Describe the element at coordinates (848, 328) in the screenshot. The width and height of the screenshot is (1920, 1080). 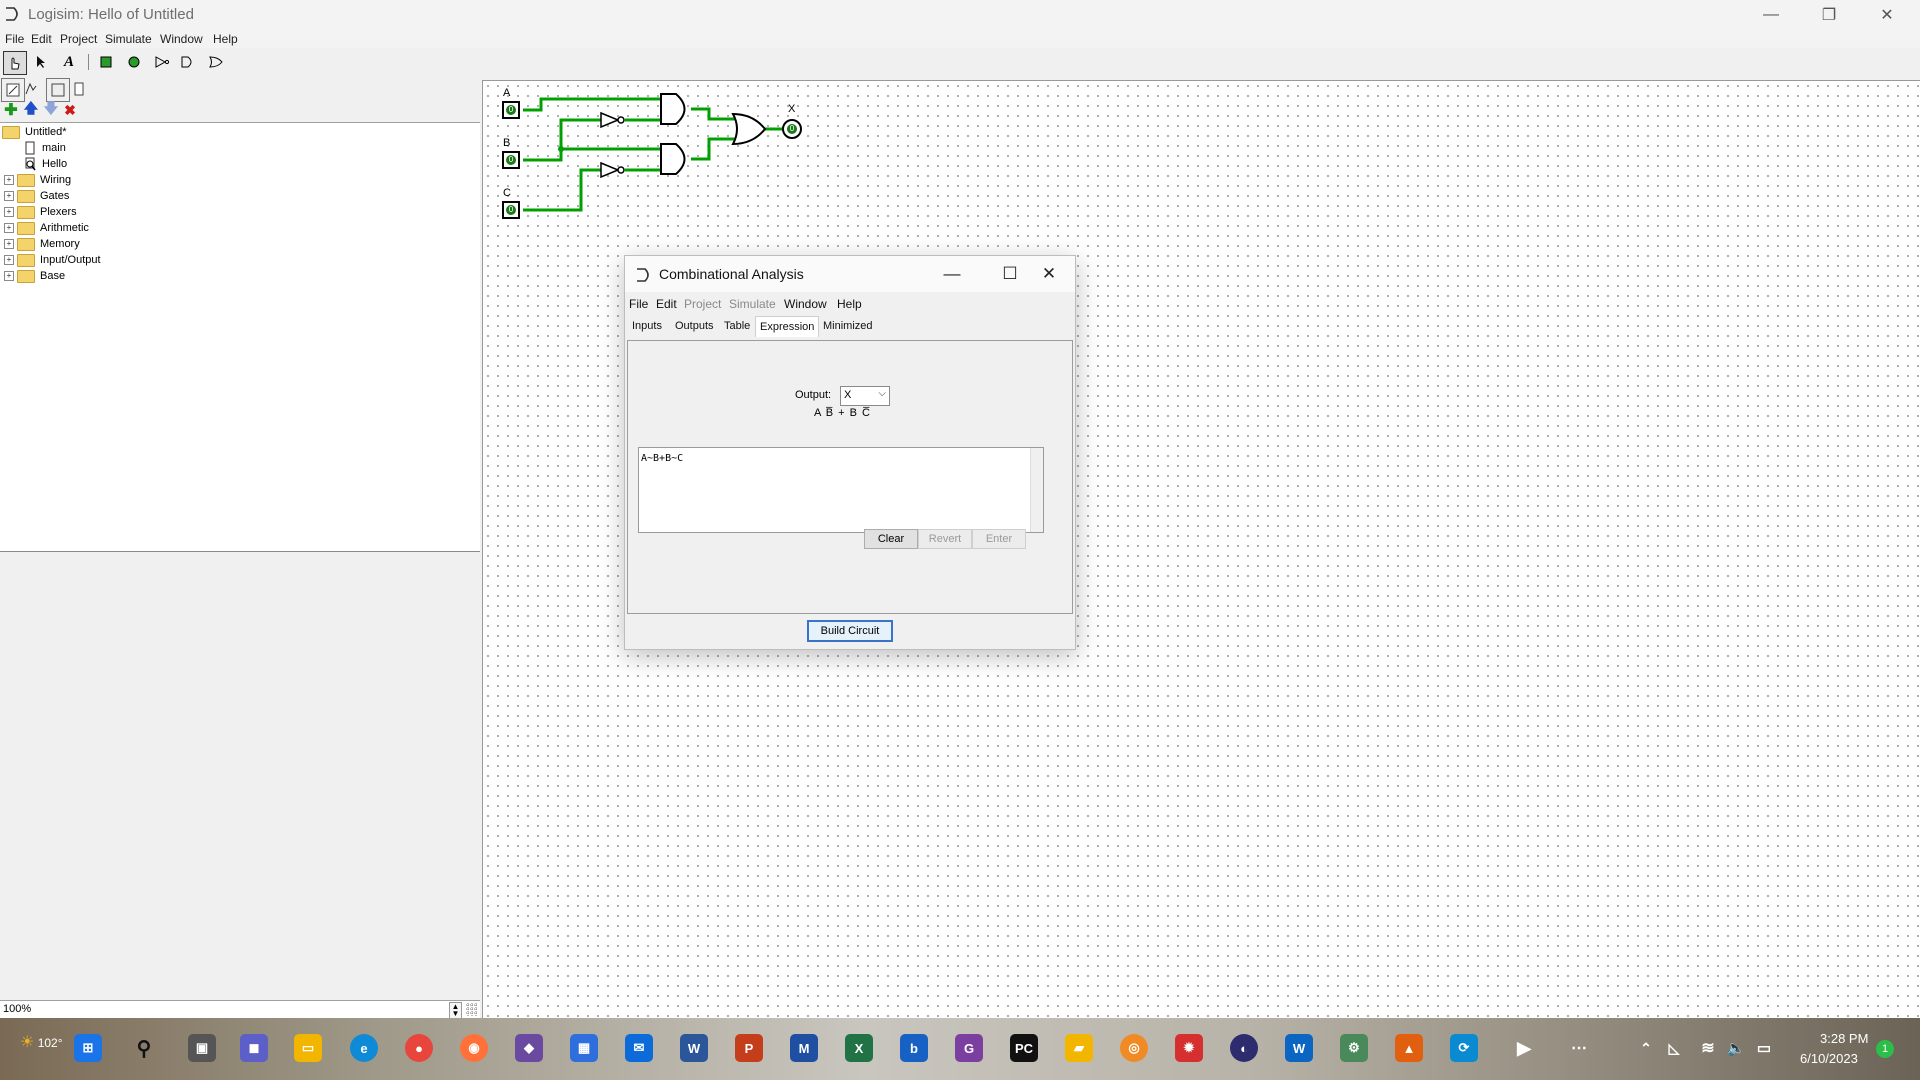
I see `tab-minimized: Minimized` at that location.